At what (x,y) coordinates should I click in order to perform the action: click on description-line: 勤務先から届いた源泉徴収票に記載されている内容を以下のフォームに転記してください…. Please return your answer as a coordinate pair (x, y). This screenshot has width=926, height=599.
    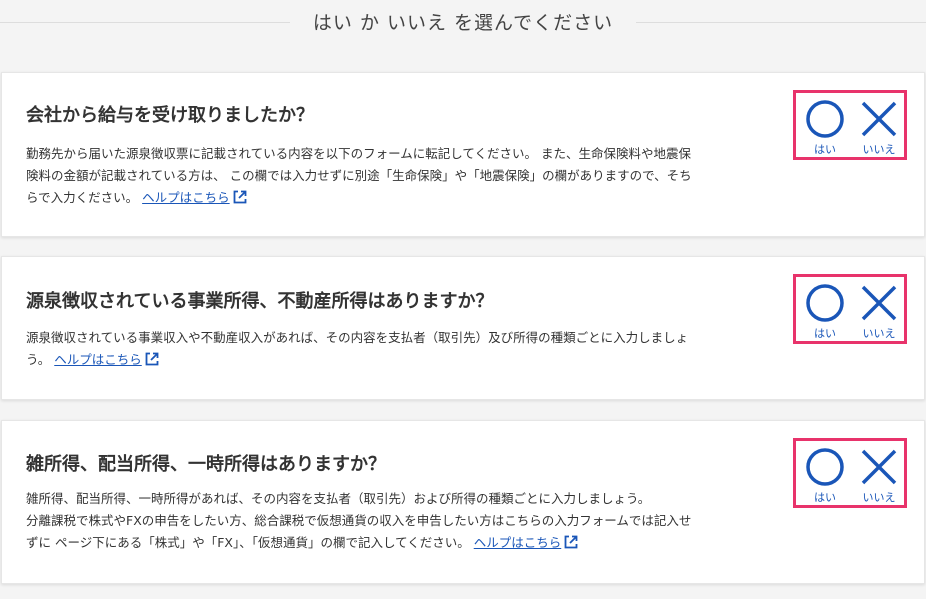
    Looking at the image, I should click on (358, 153).